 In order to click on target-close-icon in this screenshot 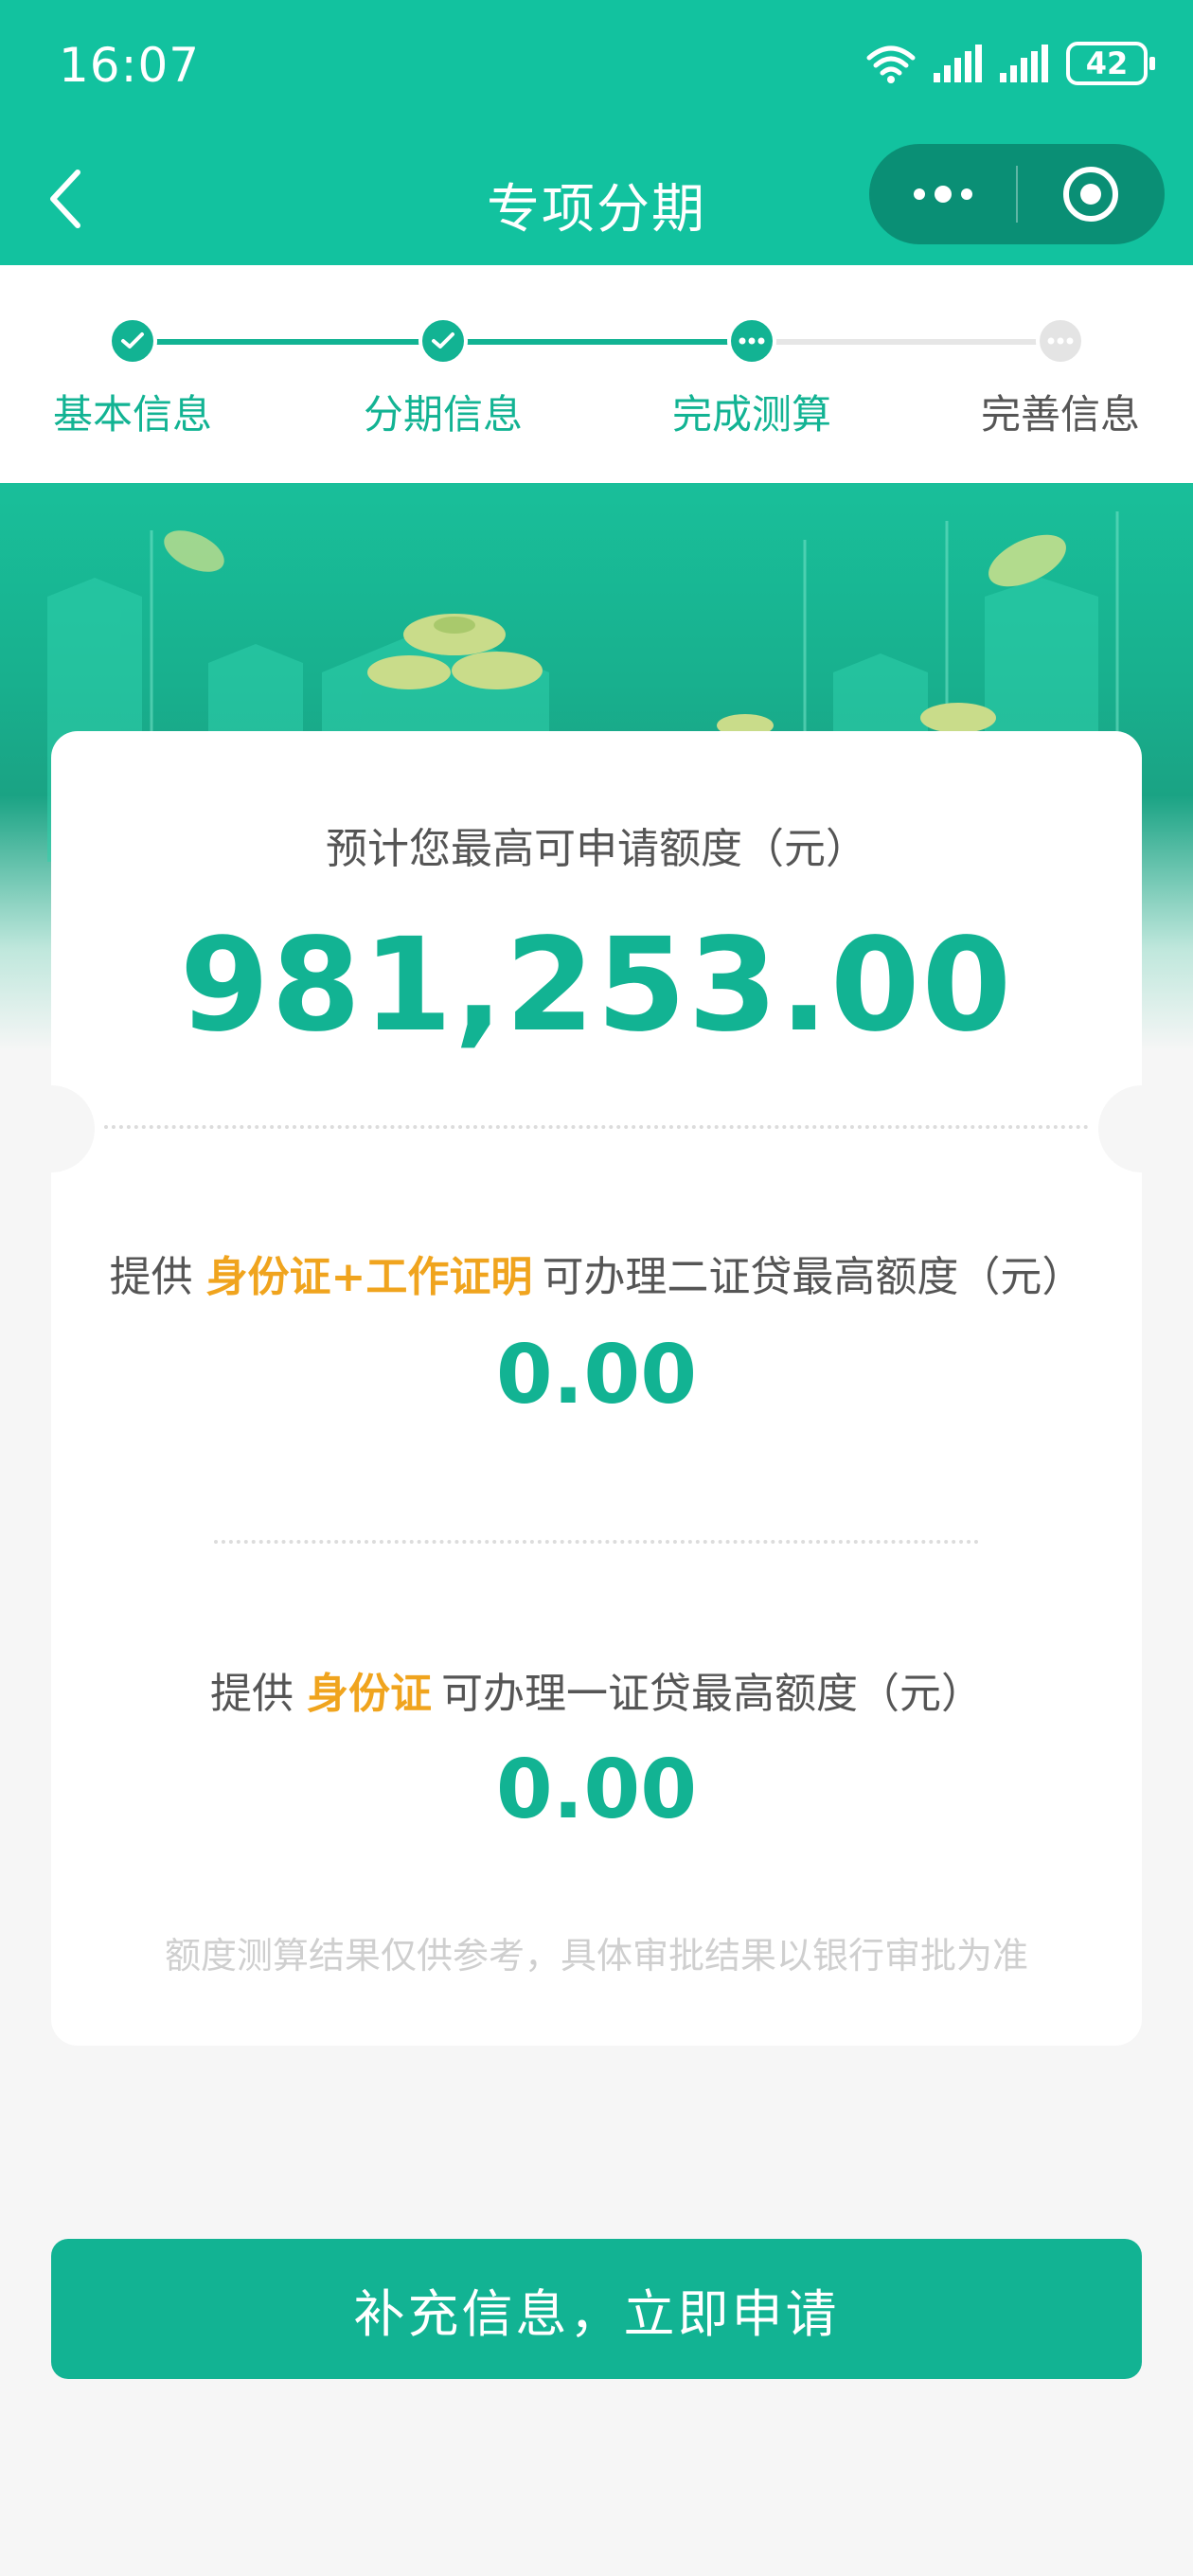, I will do `click(1091, 194)`.